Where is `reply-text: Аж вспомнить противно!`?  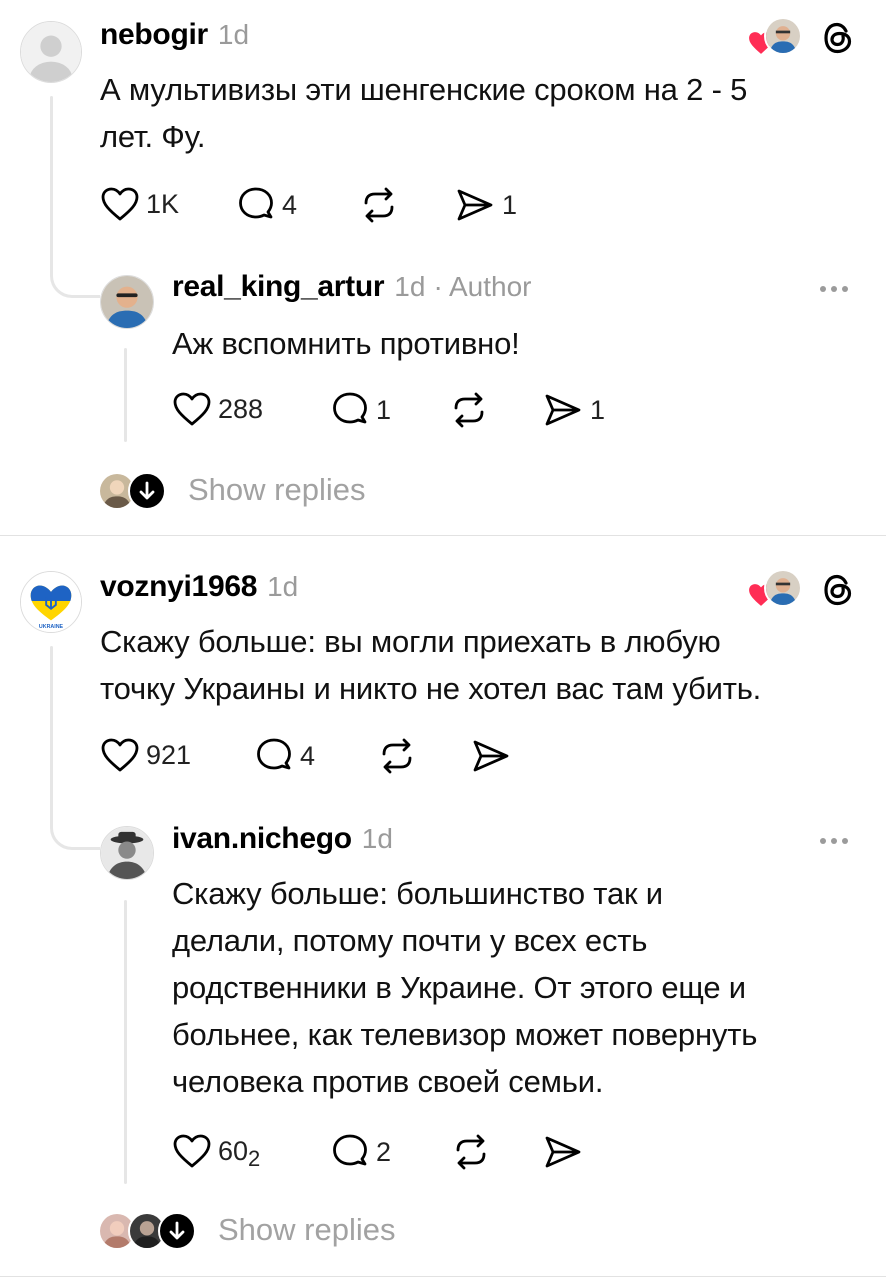
reply-text: Аж вспомнить противно! is located at coordinates (512, 343).